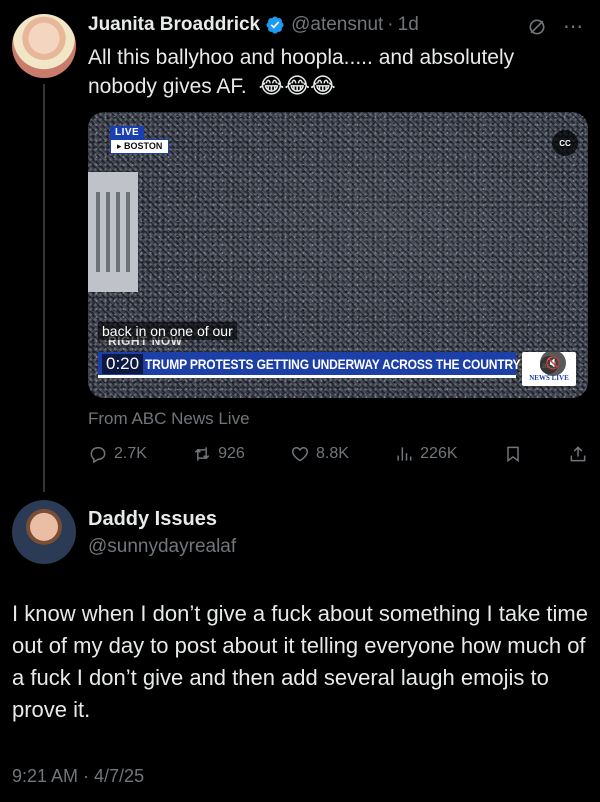 This screenshot has width=600, height=802. I want to click on views-chart-icon, so click(404, 454).